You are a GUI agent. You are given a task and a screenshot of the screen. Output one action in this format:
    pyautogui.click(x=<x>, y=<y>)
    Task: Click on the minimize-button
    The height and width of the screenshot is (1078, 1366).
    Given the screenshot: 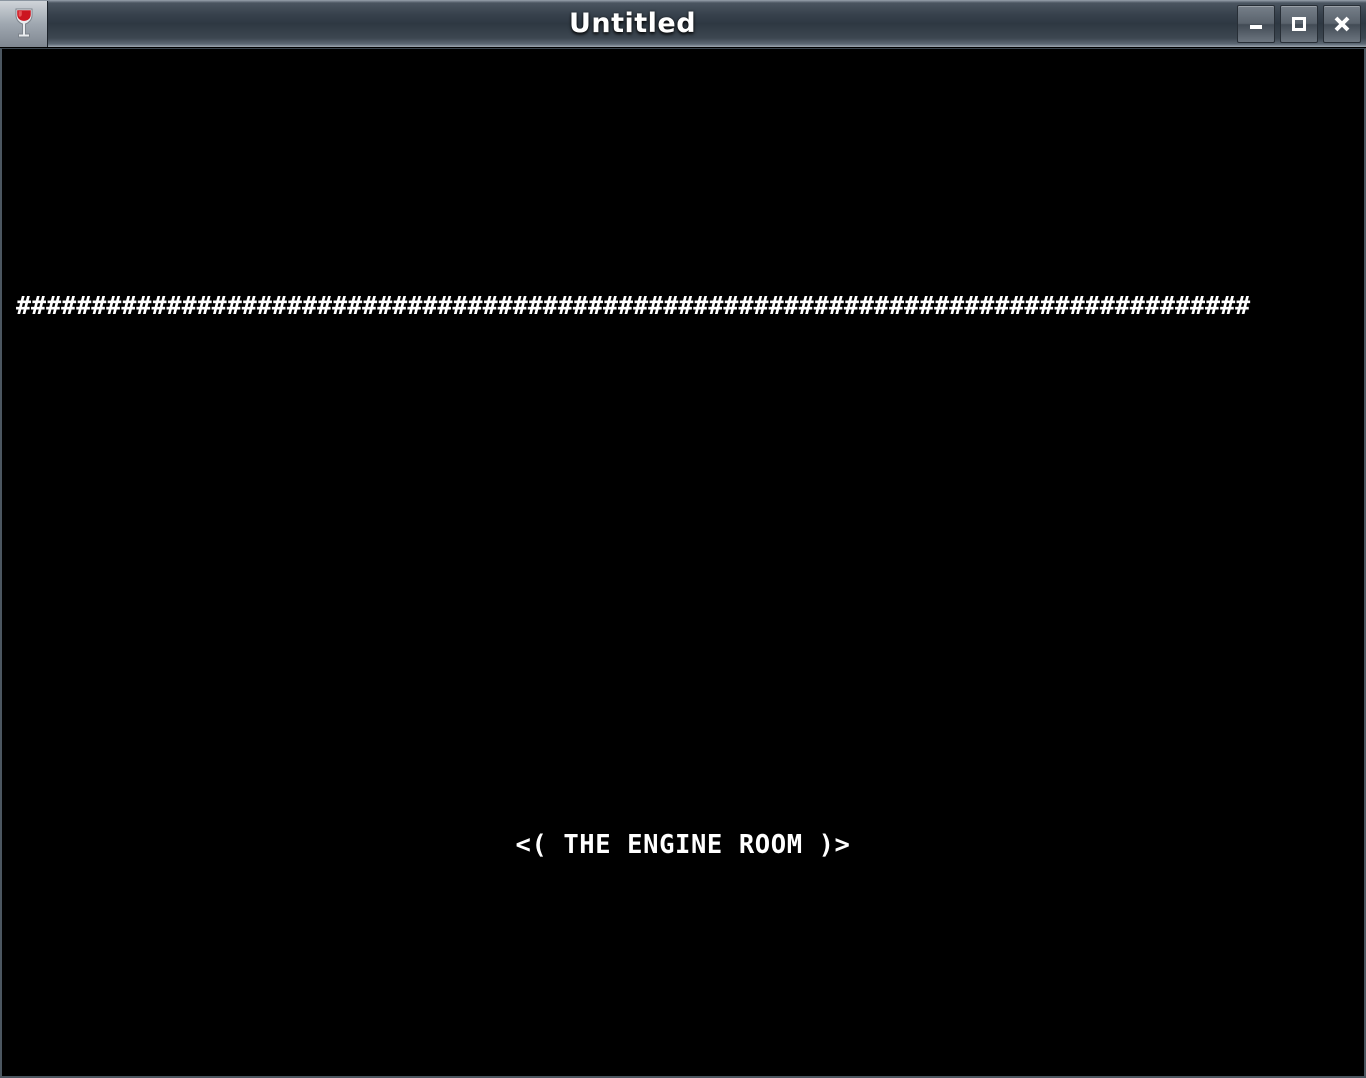 What is the action you would take?
    pyautogui.click(x=1256, y=23)
    